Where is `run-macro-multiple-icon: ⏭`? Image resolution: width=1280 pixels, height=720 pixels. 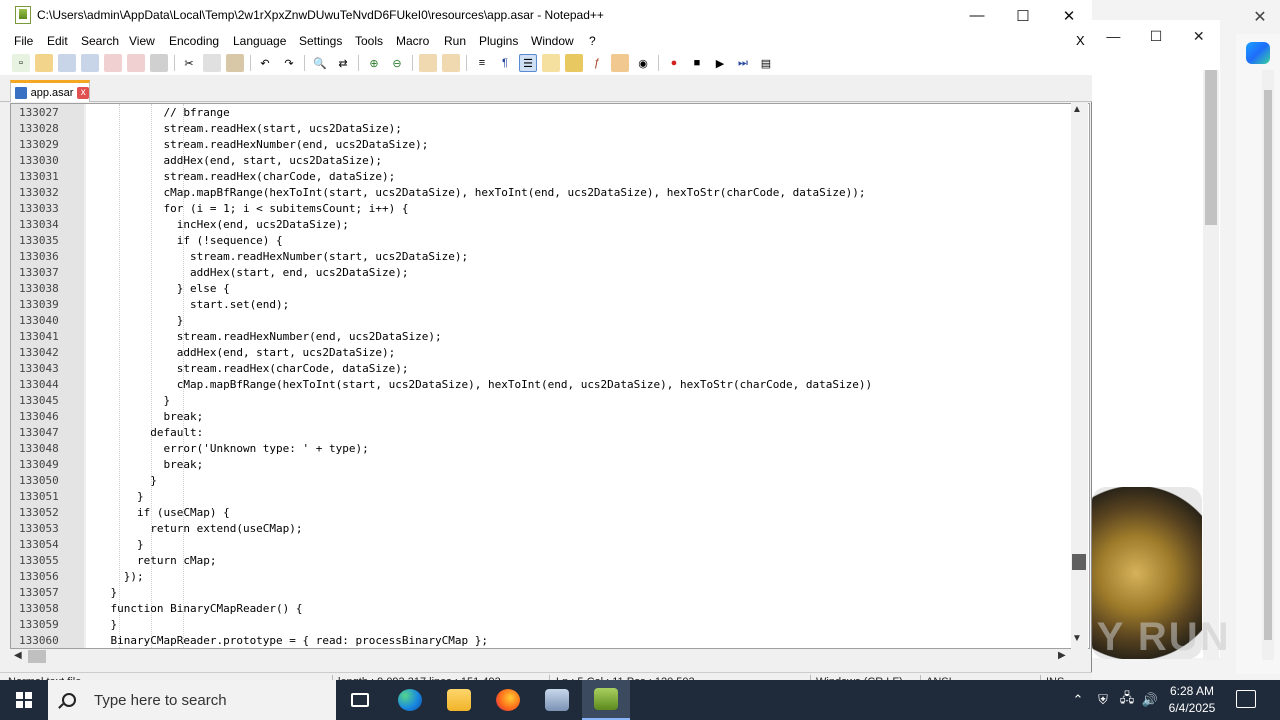 run-macro-multiple-icon: ⏭ is located at coordinates (743, 63).